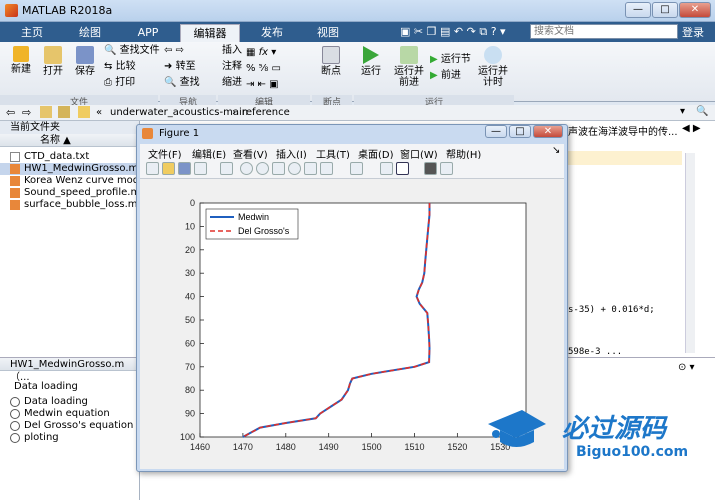  I want to click on save-figure-icon, so click(184, 168).